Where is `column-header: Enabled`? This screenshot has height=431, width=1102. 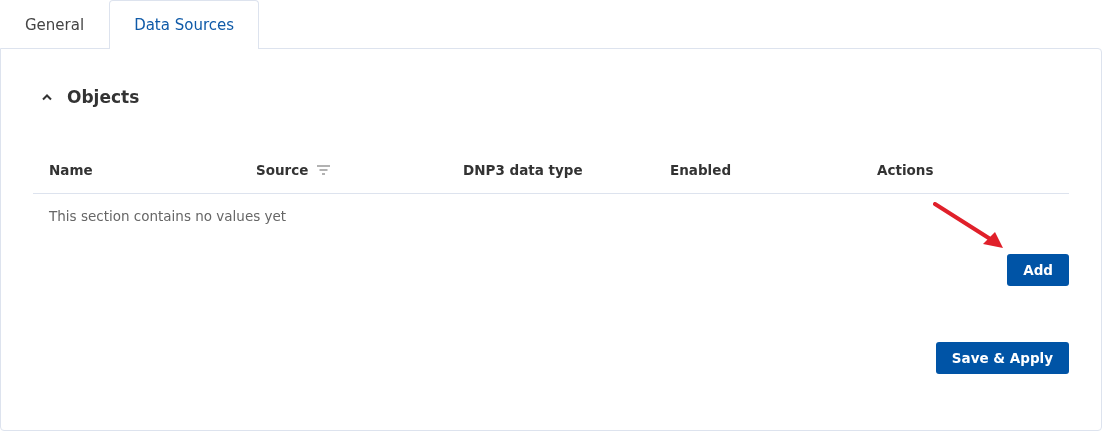 column-header: Enabled is located at coordinates (701, 169).